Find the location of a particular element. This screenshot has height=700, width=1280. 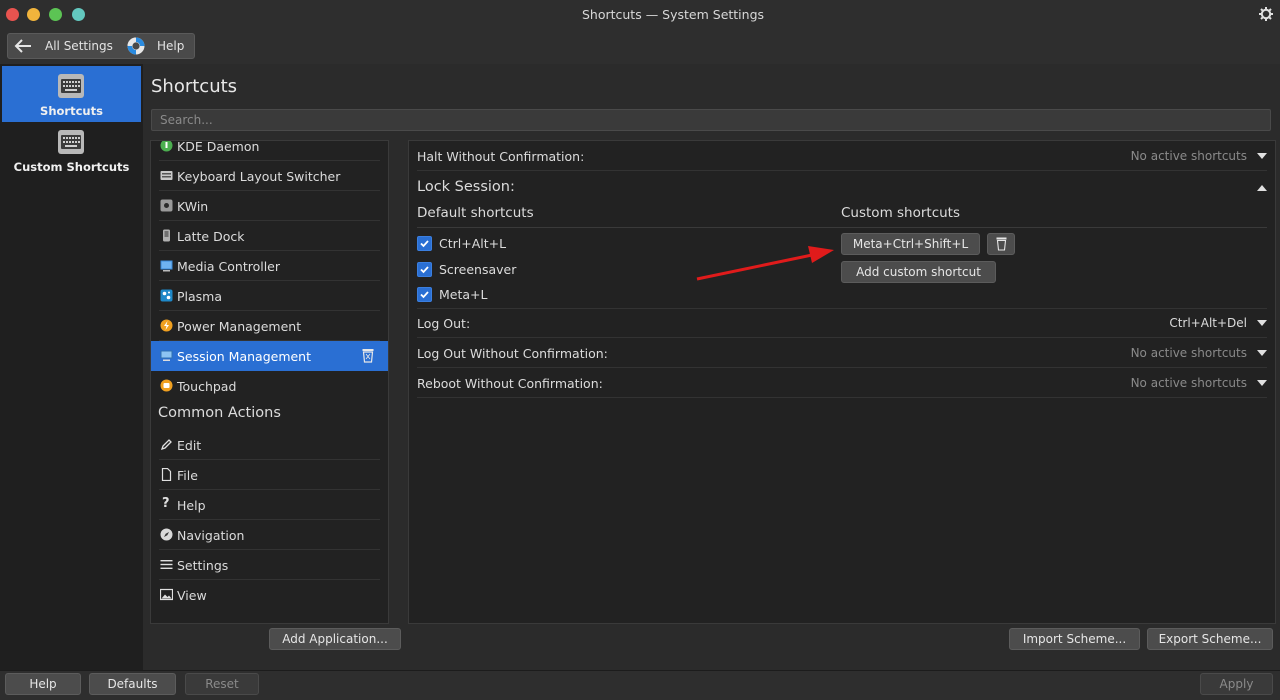

reset-button: Reset is located at coordinates (222, 684).